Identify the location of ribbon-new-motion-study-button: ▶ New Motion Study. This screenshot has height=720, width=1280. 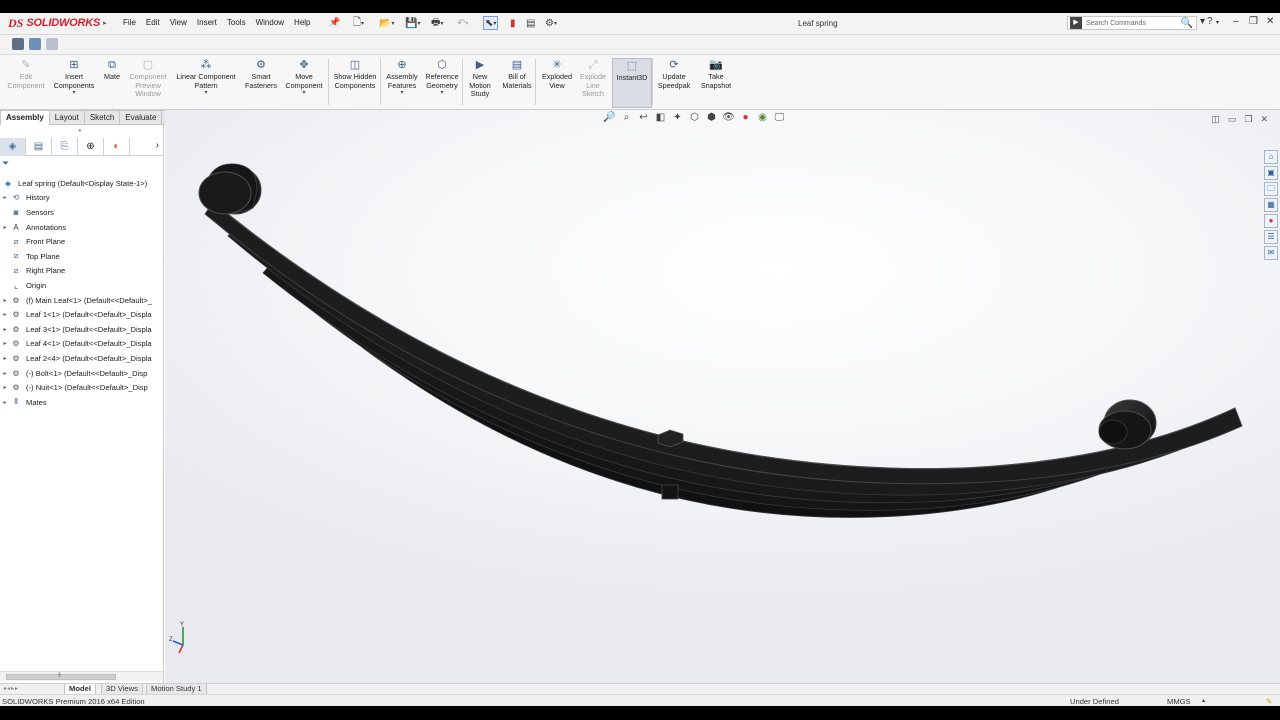
(480, 83).